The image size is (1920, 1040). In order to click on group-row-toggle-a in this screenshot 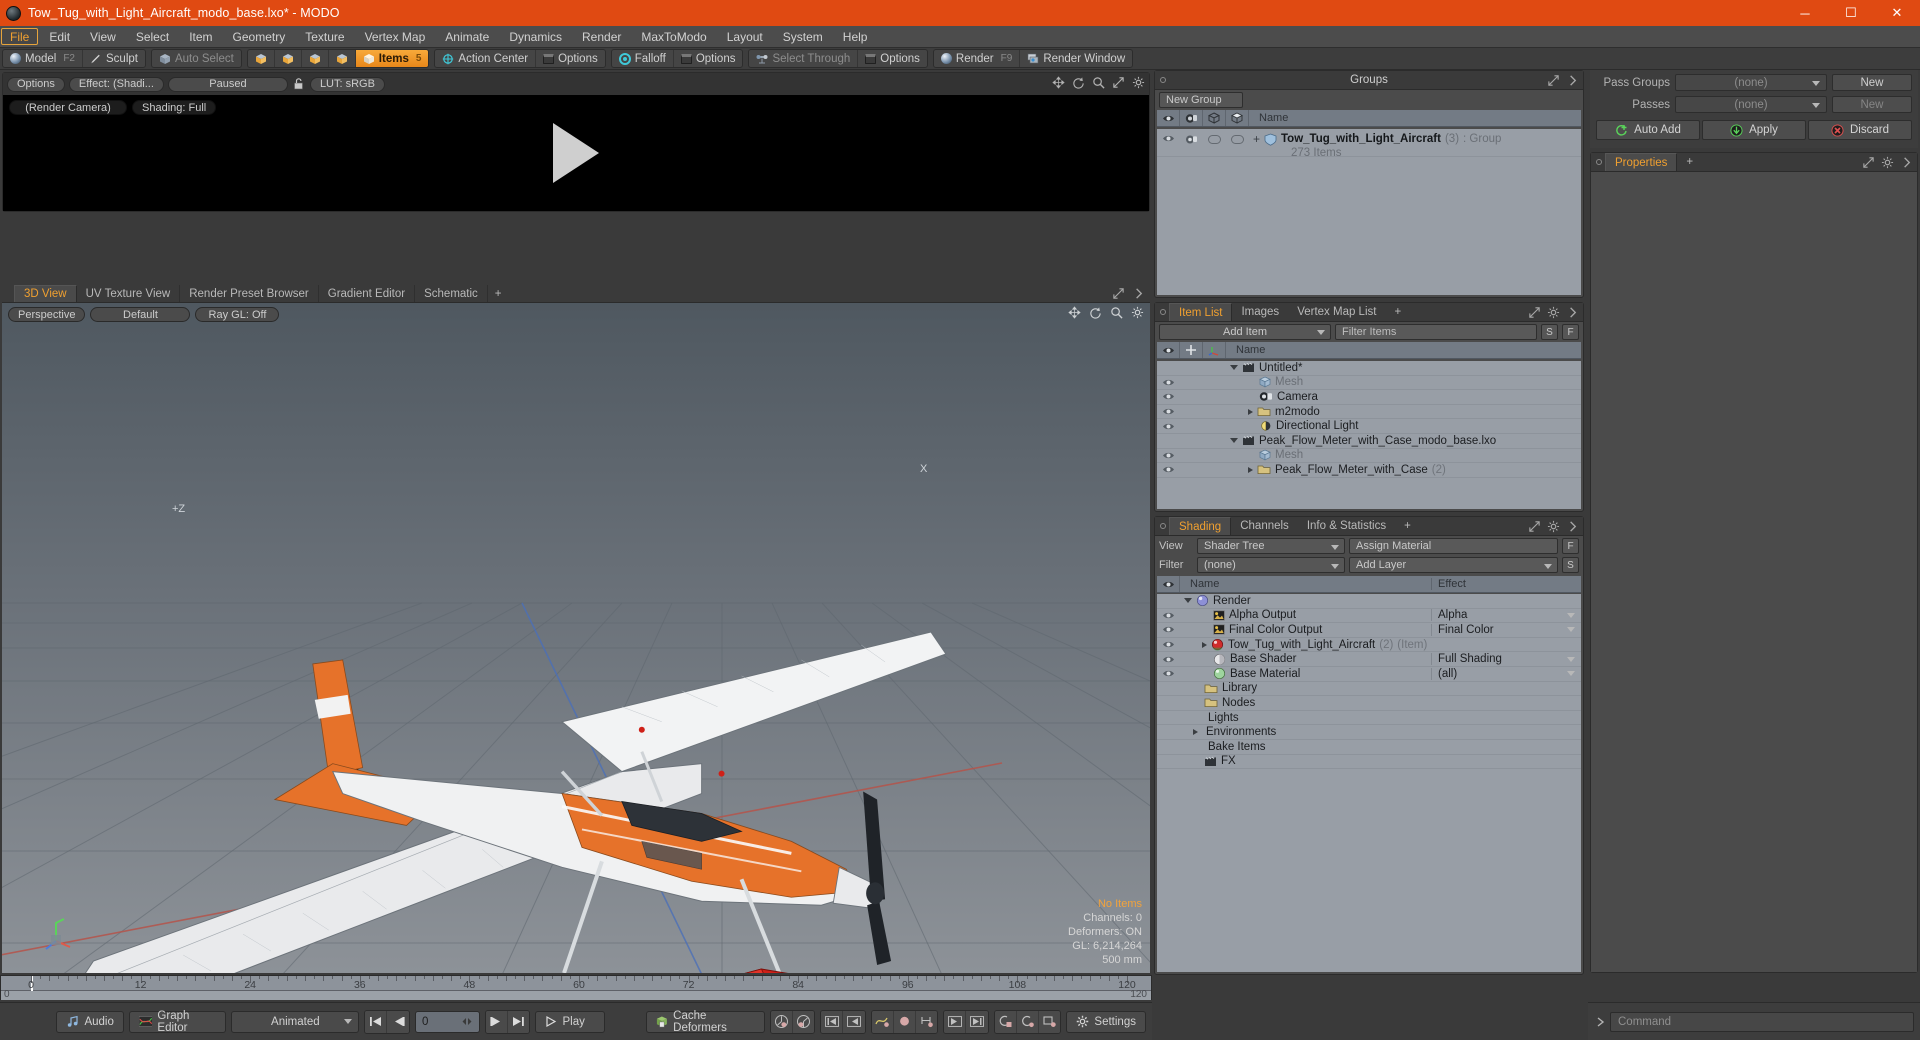, I will do `click(1214, 138)`.